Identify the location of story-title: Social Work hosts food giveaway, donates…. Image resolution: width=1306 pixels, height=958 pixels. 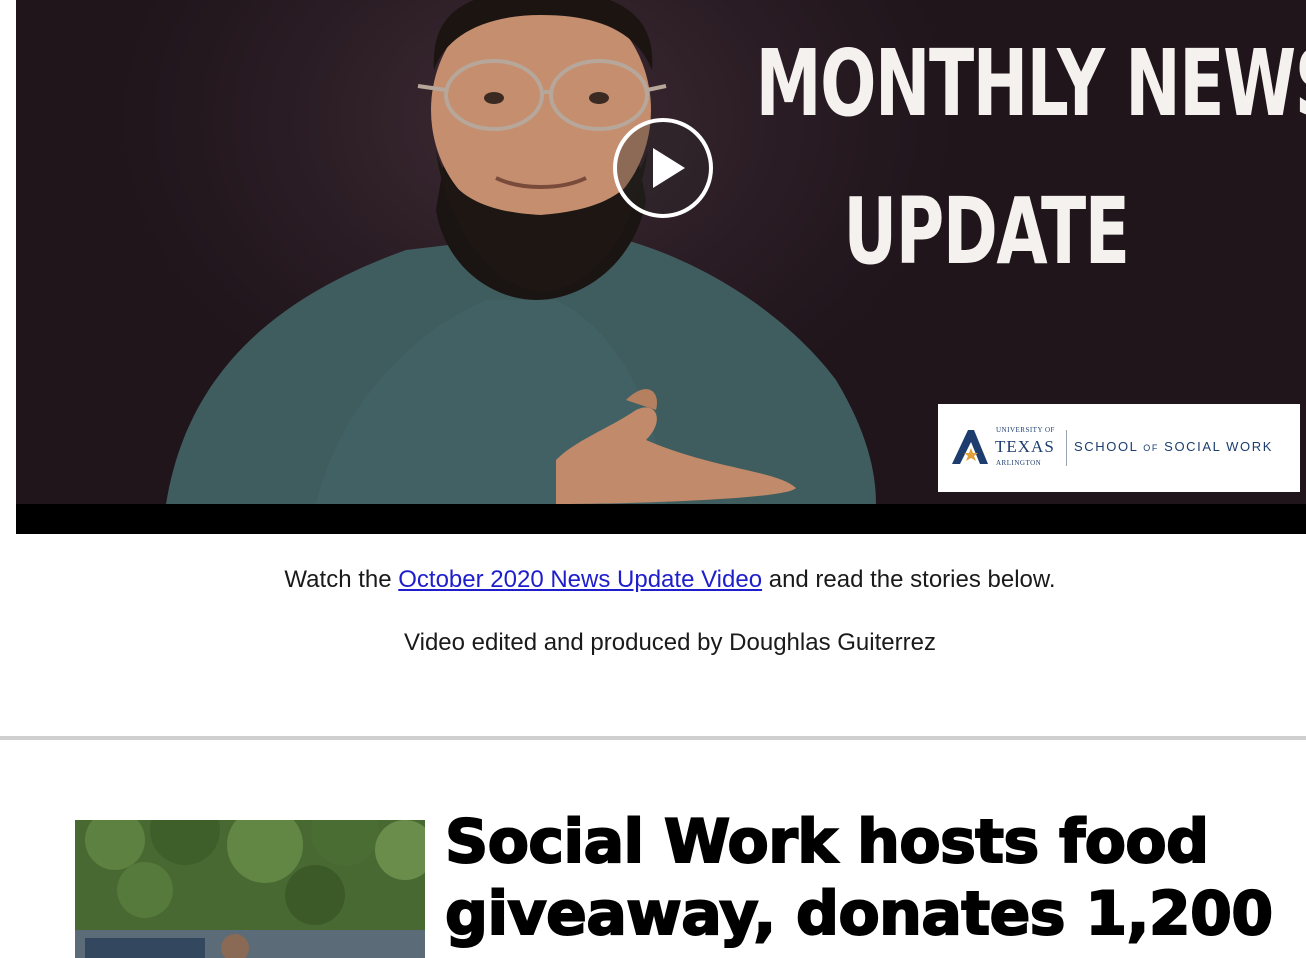
(875, 878).